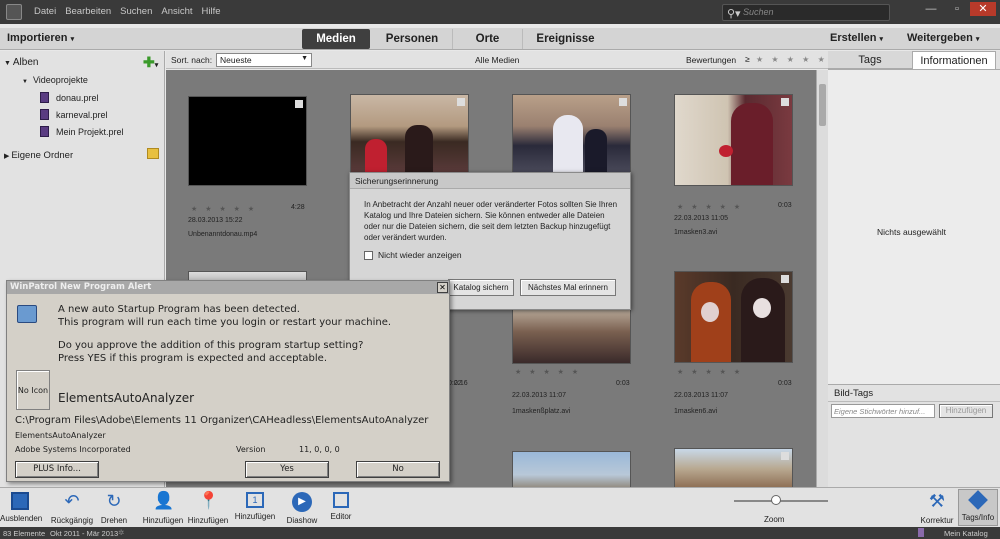  Describe the element at coordinates (74, 114) in the screenshot. I see `album-item-karneval: karneval.prel` at that location.